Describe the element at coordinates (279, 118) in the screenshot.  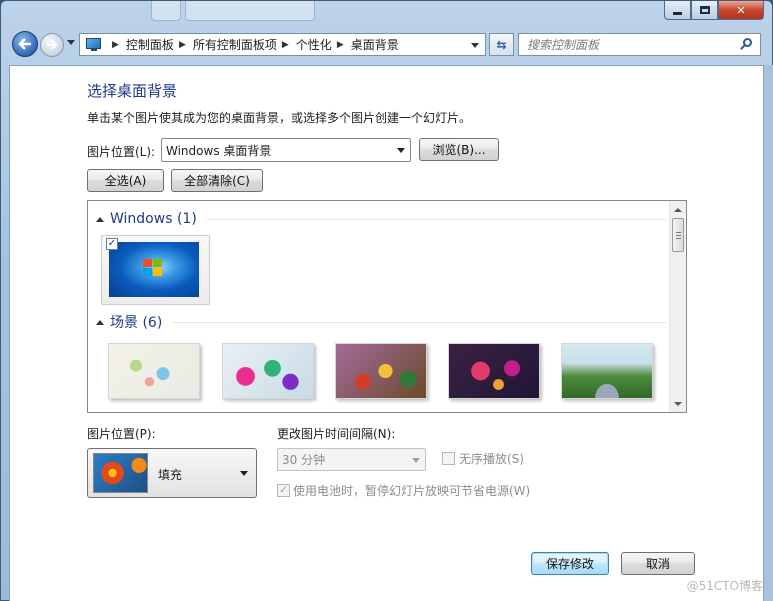
I see `page-subtitle: 单击某个图片使其成为您的桌面背景，或选择多个图片创建一个幻灯片。` at that location.